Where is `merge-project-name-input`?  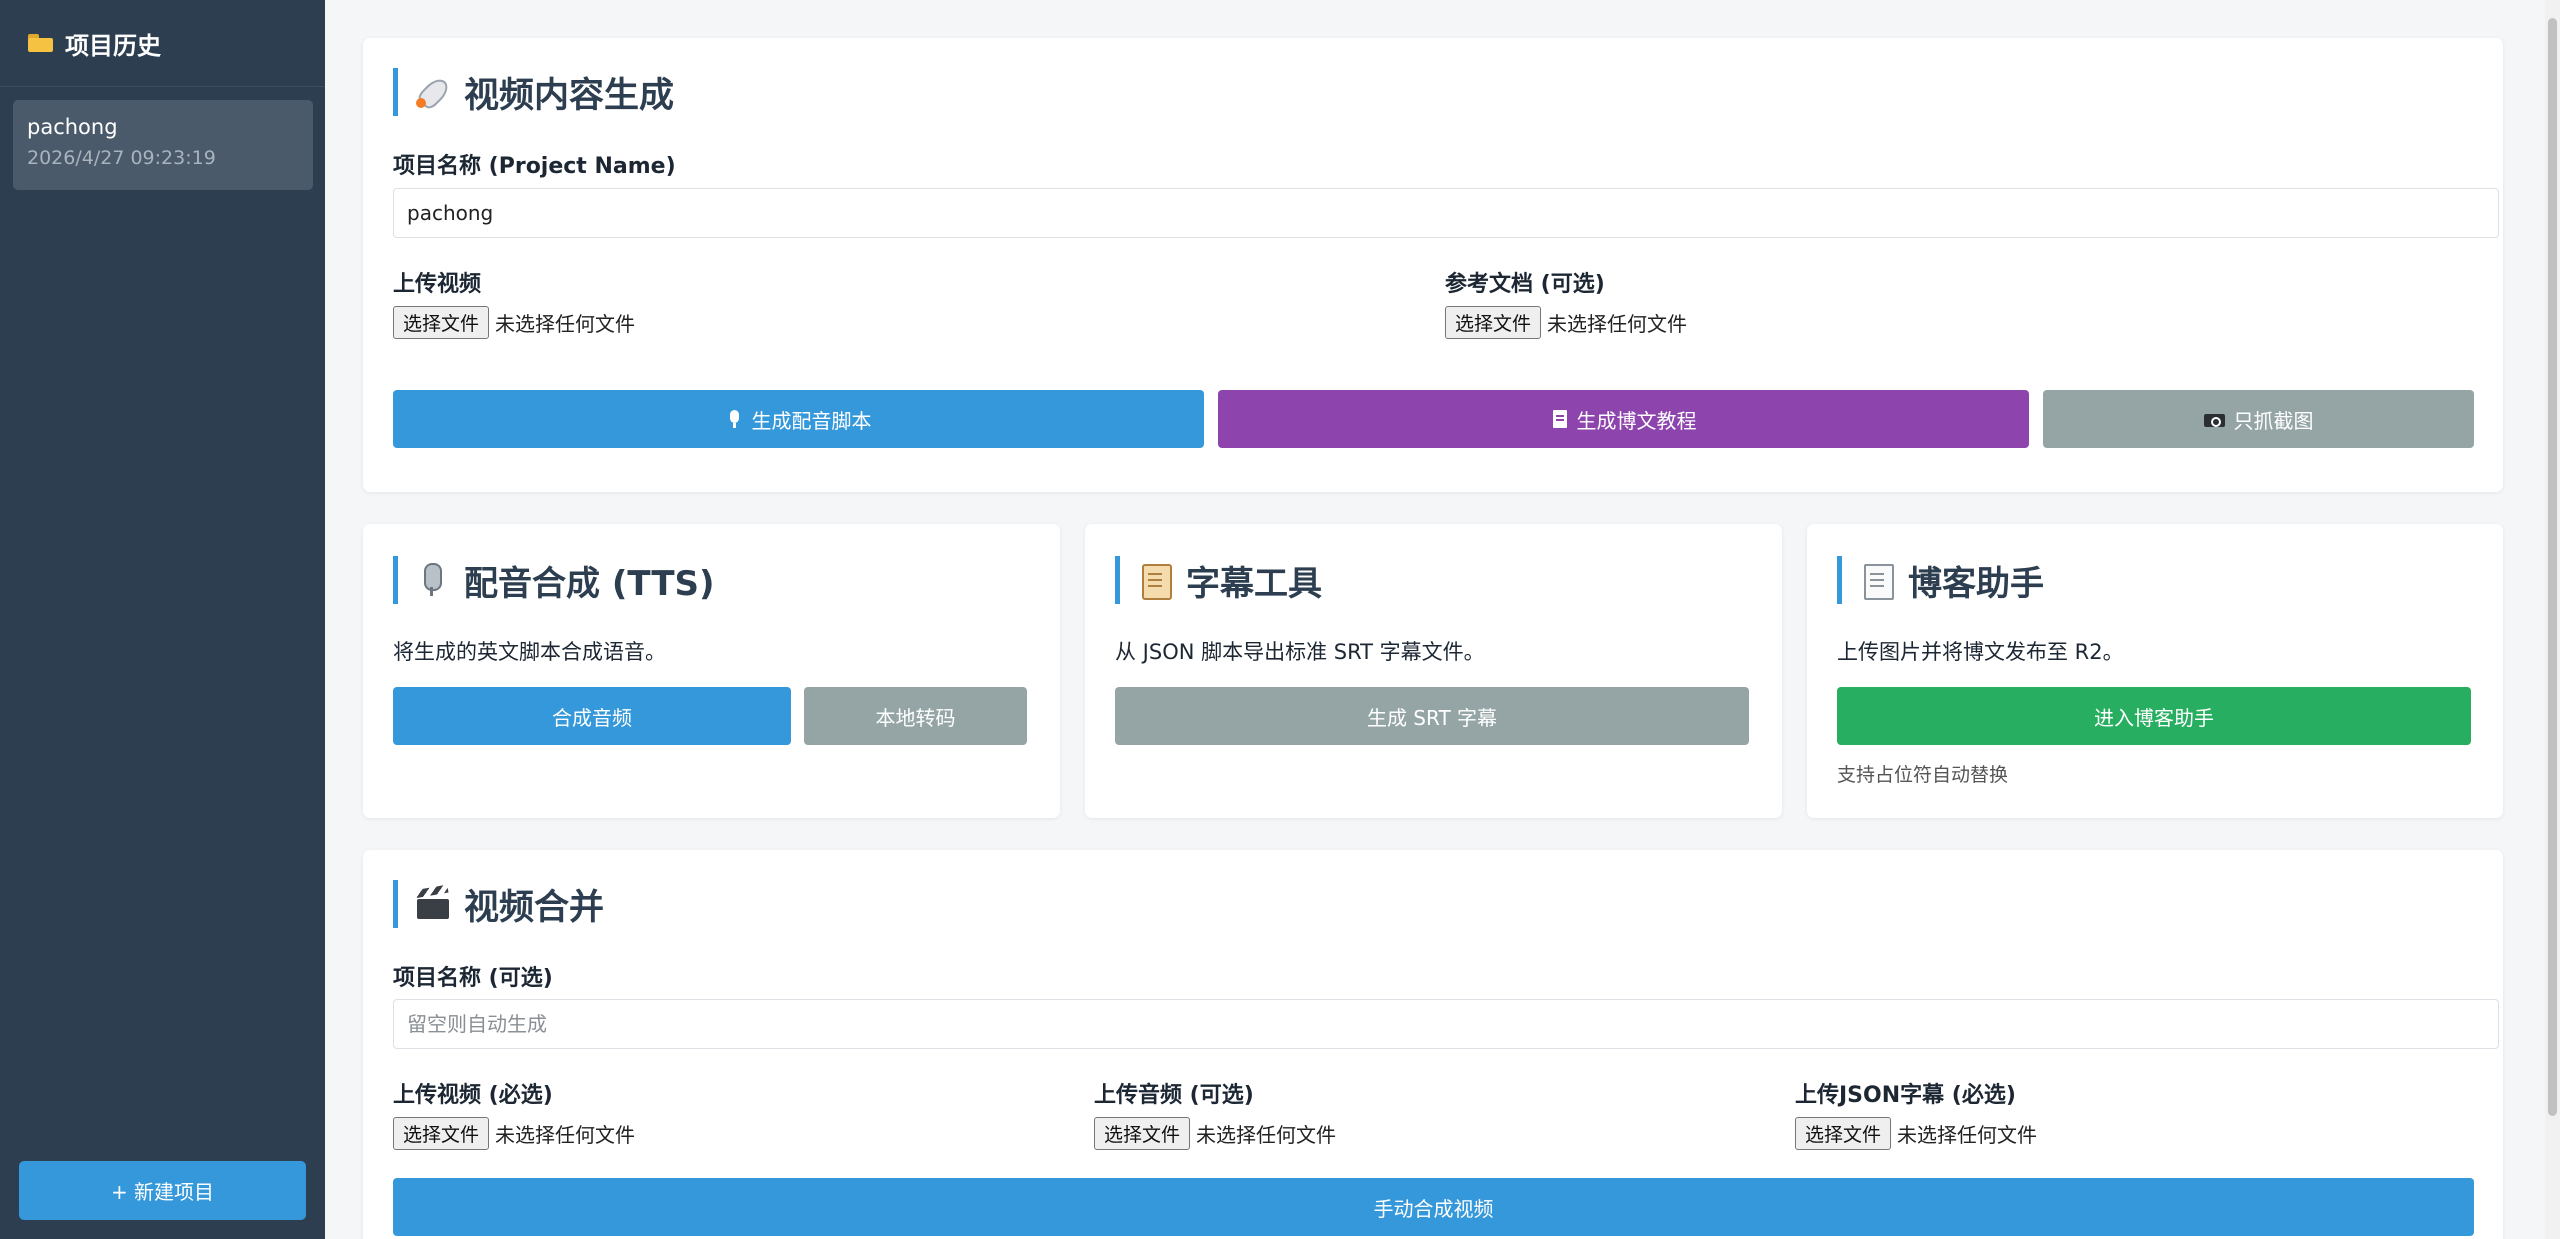 merge-project-name-input is located at coordinates (1446, 1024).